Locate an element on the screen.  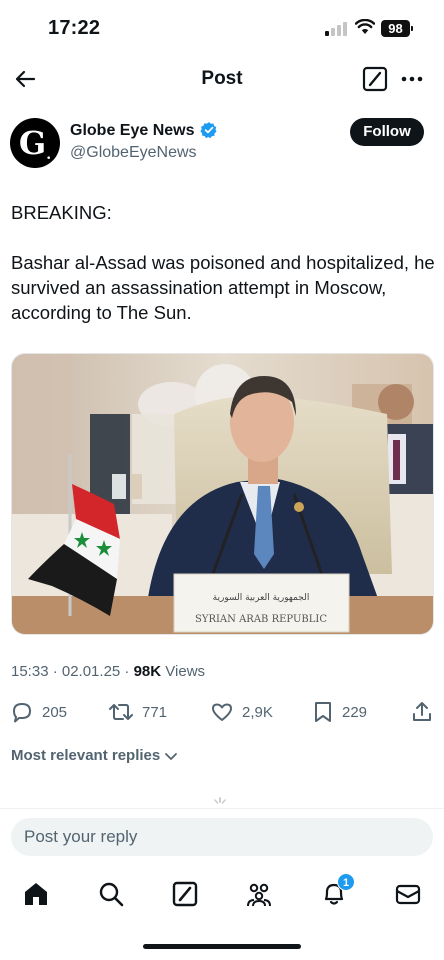
follow-button: Follow is located at coordinates (387, 132).